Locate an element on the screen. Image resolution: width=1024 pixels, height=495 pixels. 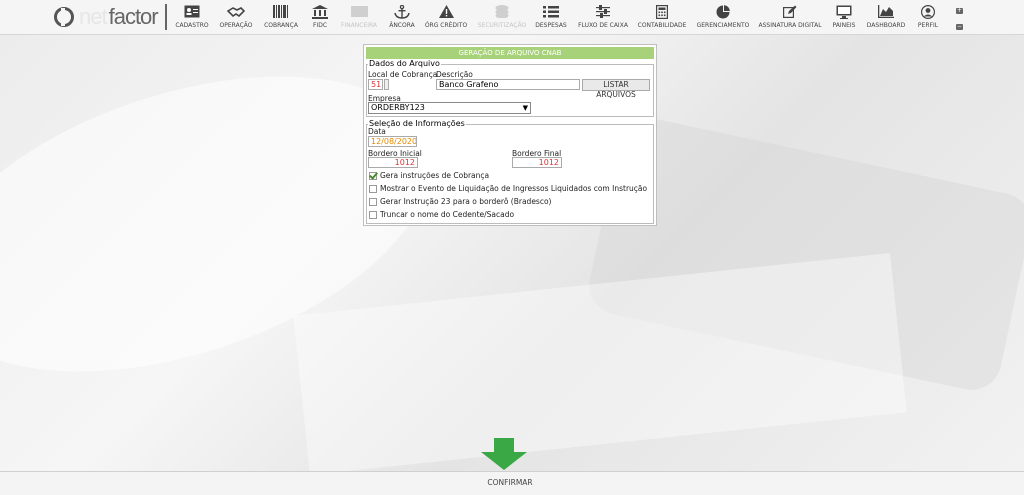
nav-perfil: PERFIL is located at coordinates (928, 17).